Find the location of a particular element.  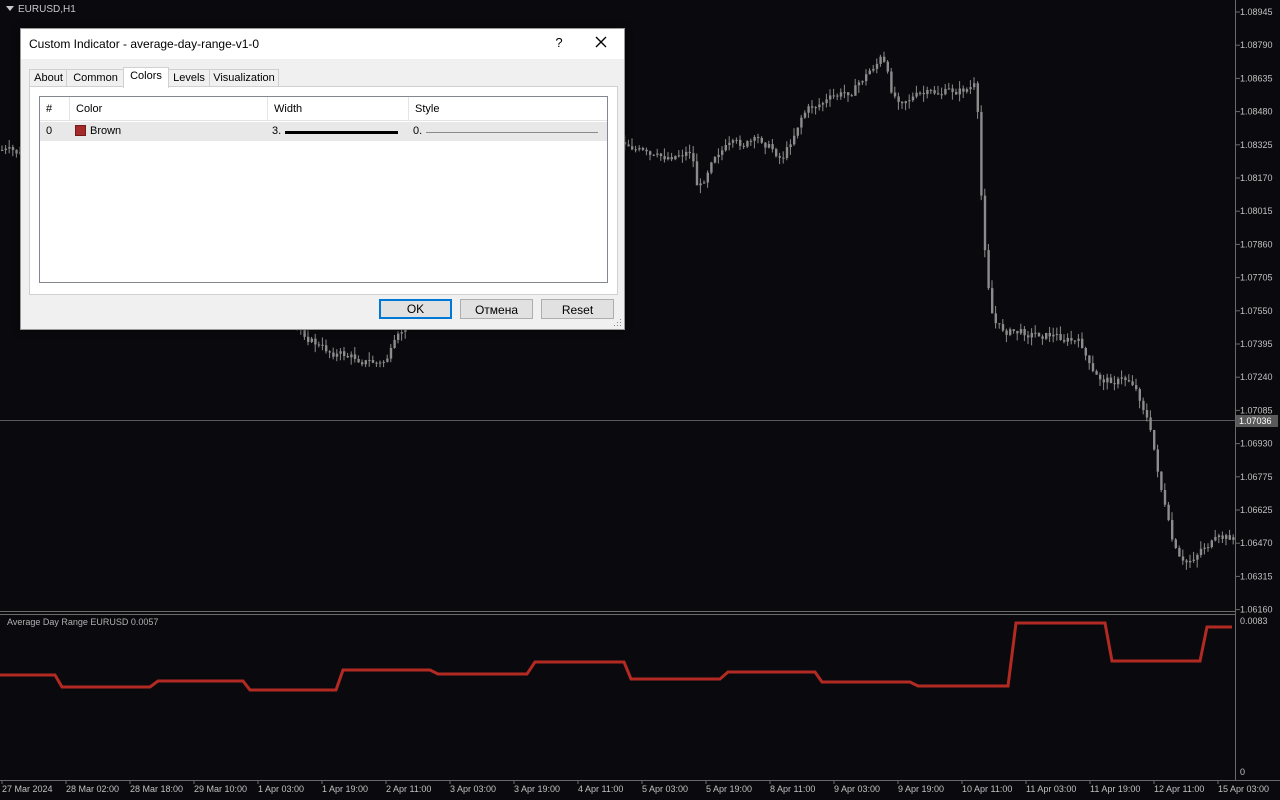

column-header-index: # is located at coordinates (55, 109).